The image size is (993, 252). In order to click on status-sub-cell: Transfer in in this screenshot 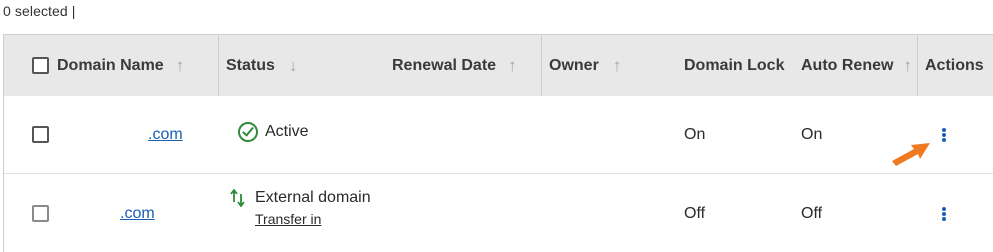, I will do `click(288, 219)`.